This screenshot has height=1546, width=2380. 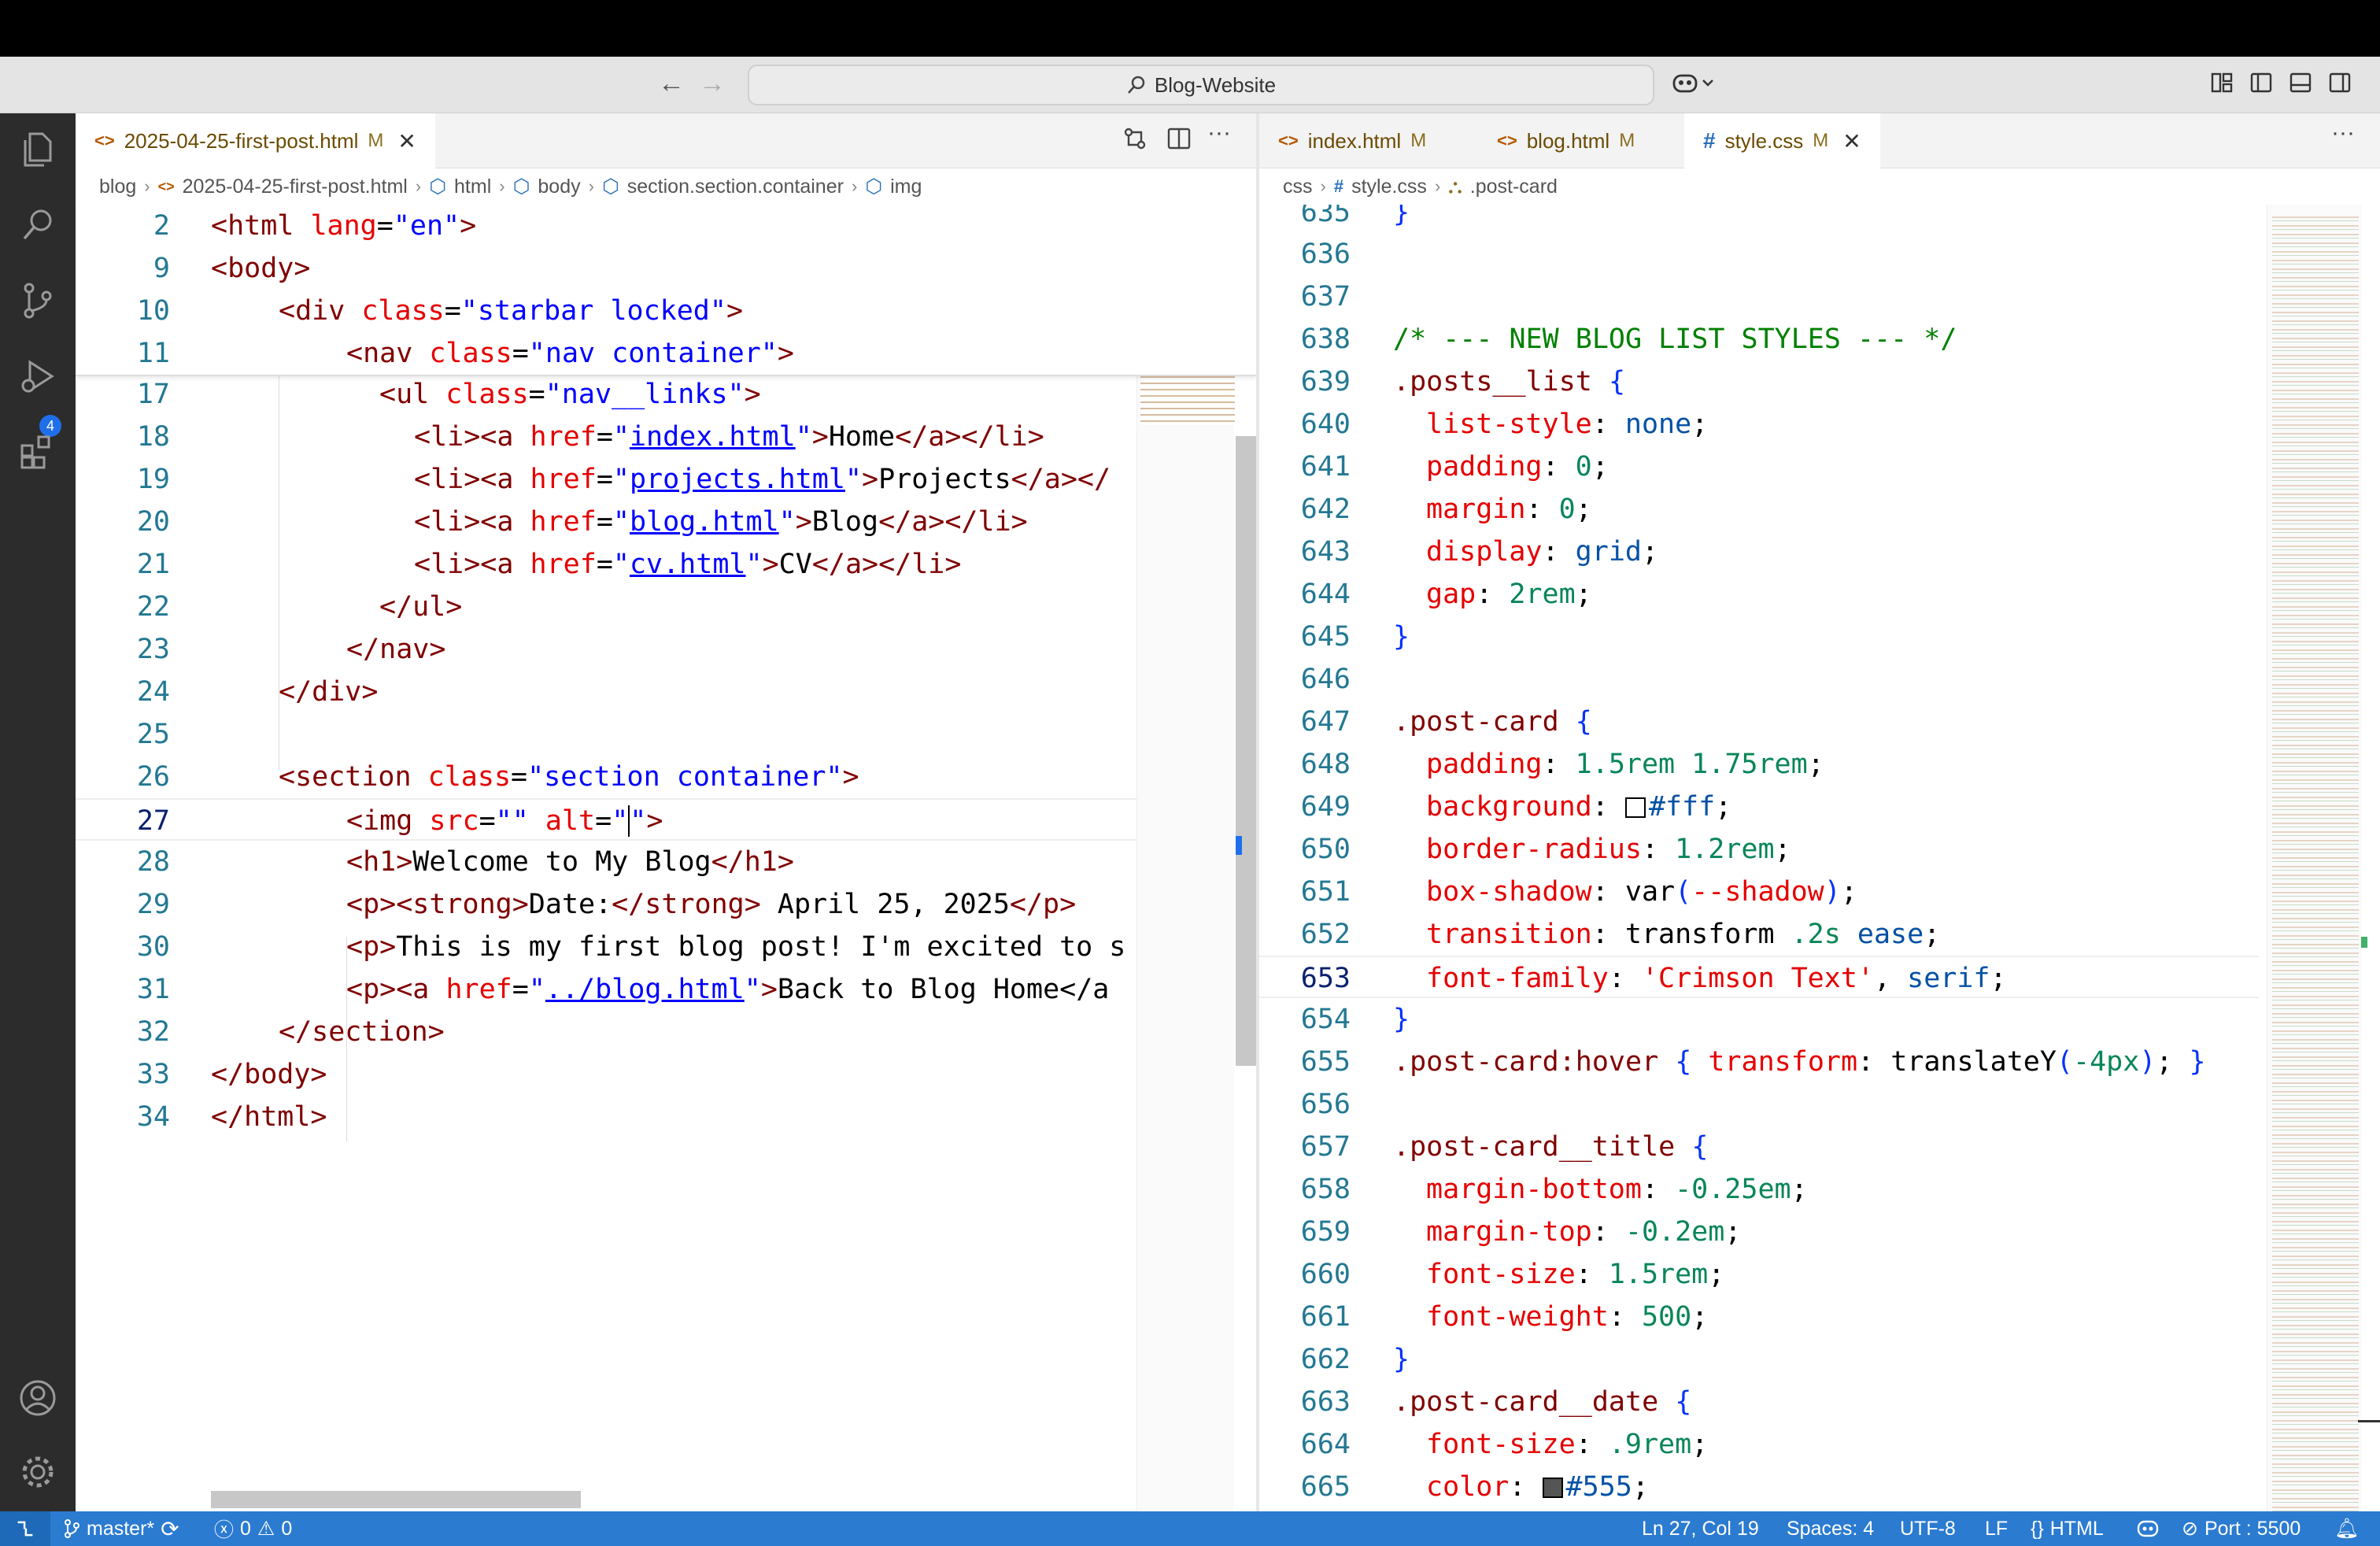 I want to click on code-line: <div class="starbar locked">, so click(x=511, y=311).